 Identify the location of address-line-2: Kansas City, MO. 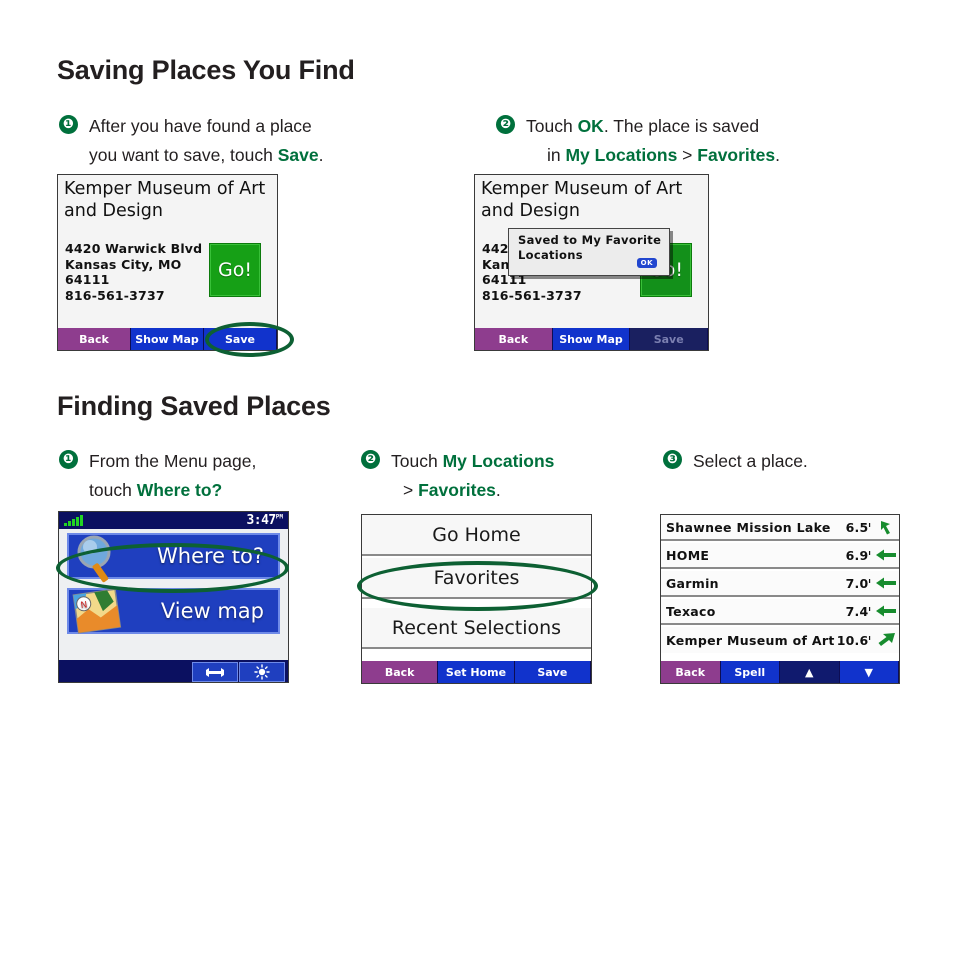
(123, 264).